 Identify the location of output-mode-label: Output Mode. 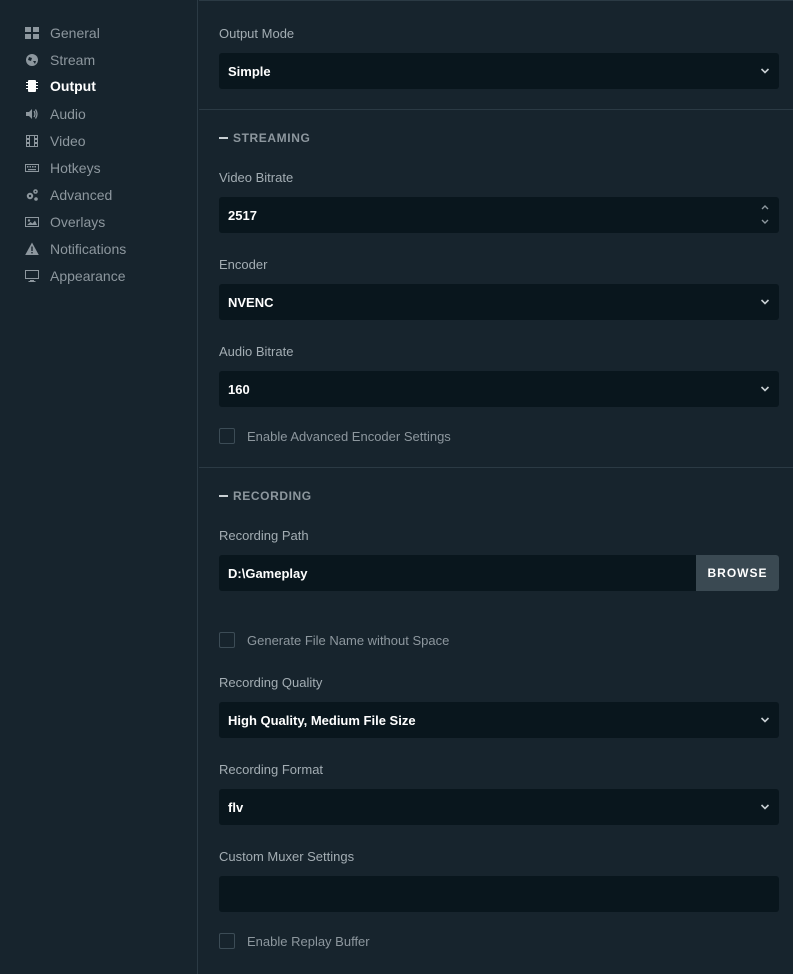
(257, 33).